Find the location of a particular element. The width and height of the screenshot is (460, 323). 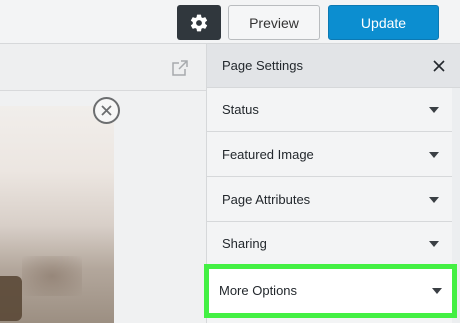

remove-circle-icon is located at coordinates (106, 110).